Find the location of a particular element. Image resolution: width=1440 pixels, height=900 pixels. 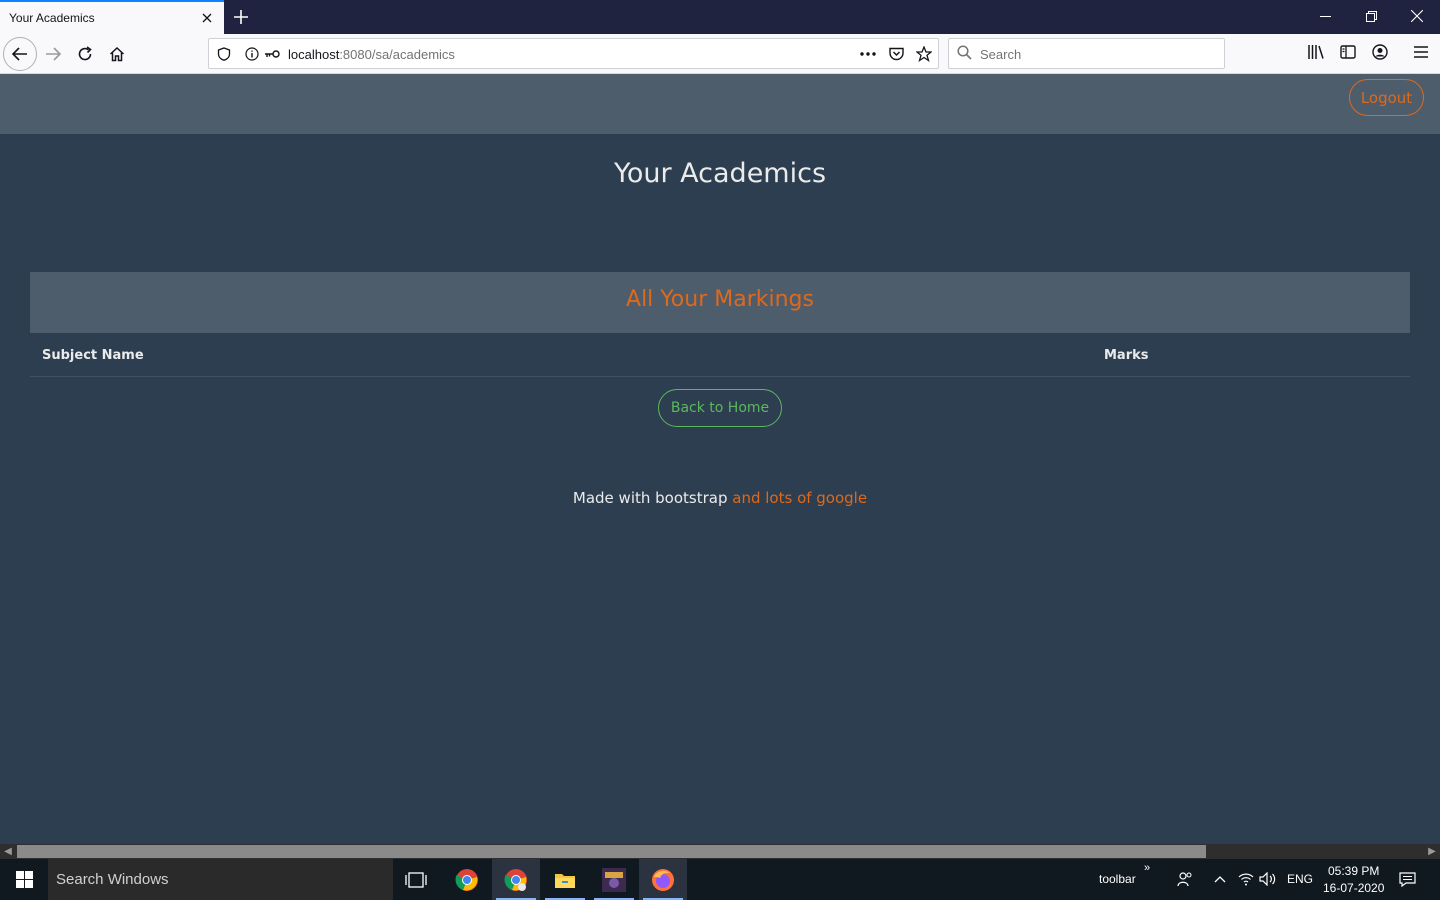

url-host: localhost is located at coordinates (314, 54).